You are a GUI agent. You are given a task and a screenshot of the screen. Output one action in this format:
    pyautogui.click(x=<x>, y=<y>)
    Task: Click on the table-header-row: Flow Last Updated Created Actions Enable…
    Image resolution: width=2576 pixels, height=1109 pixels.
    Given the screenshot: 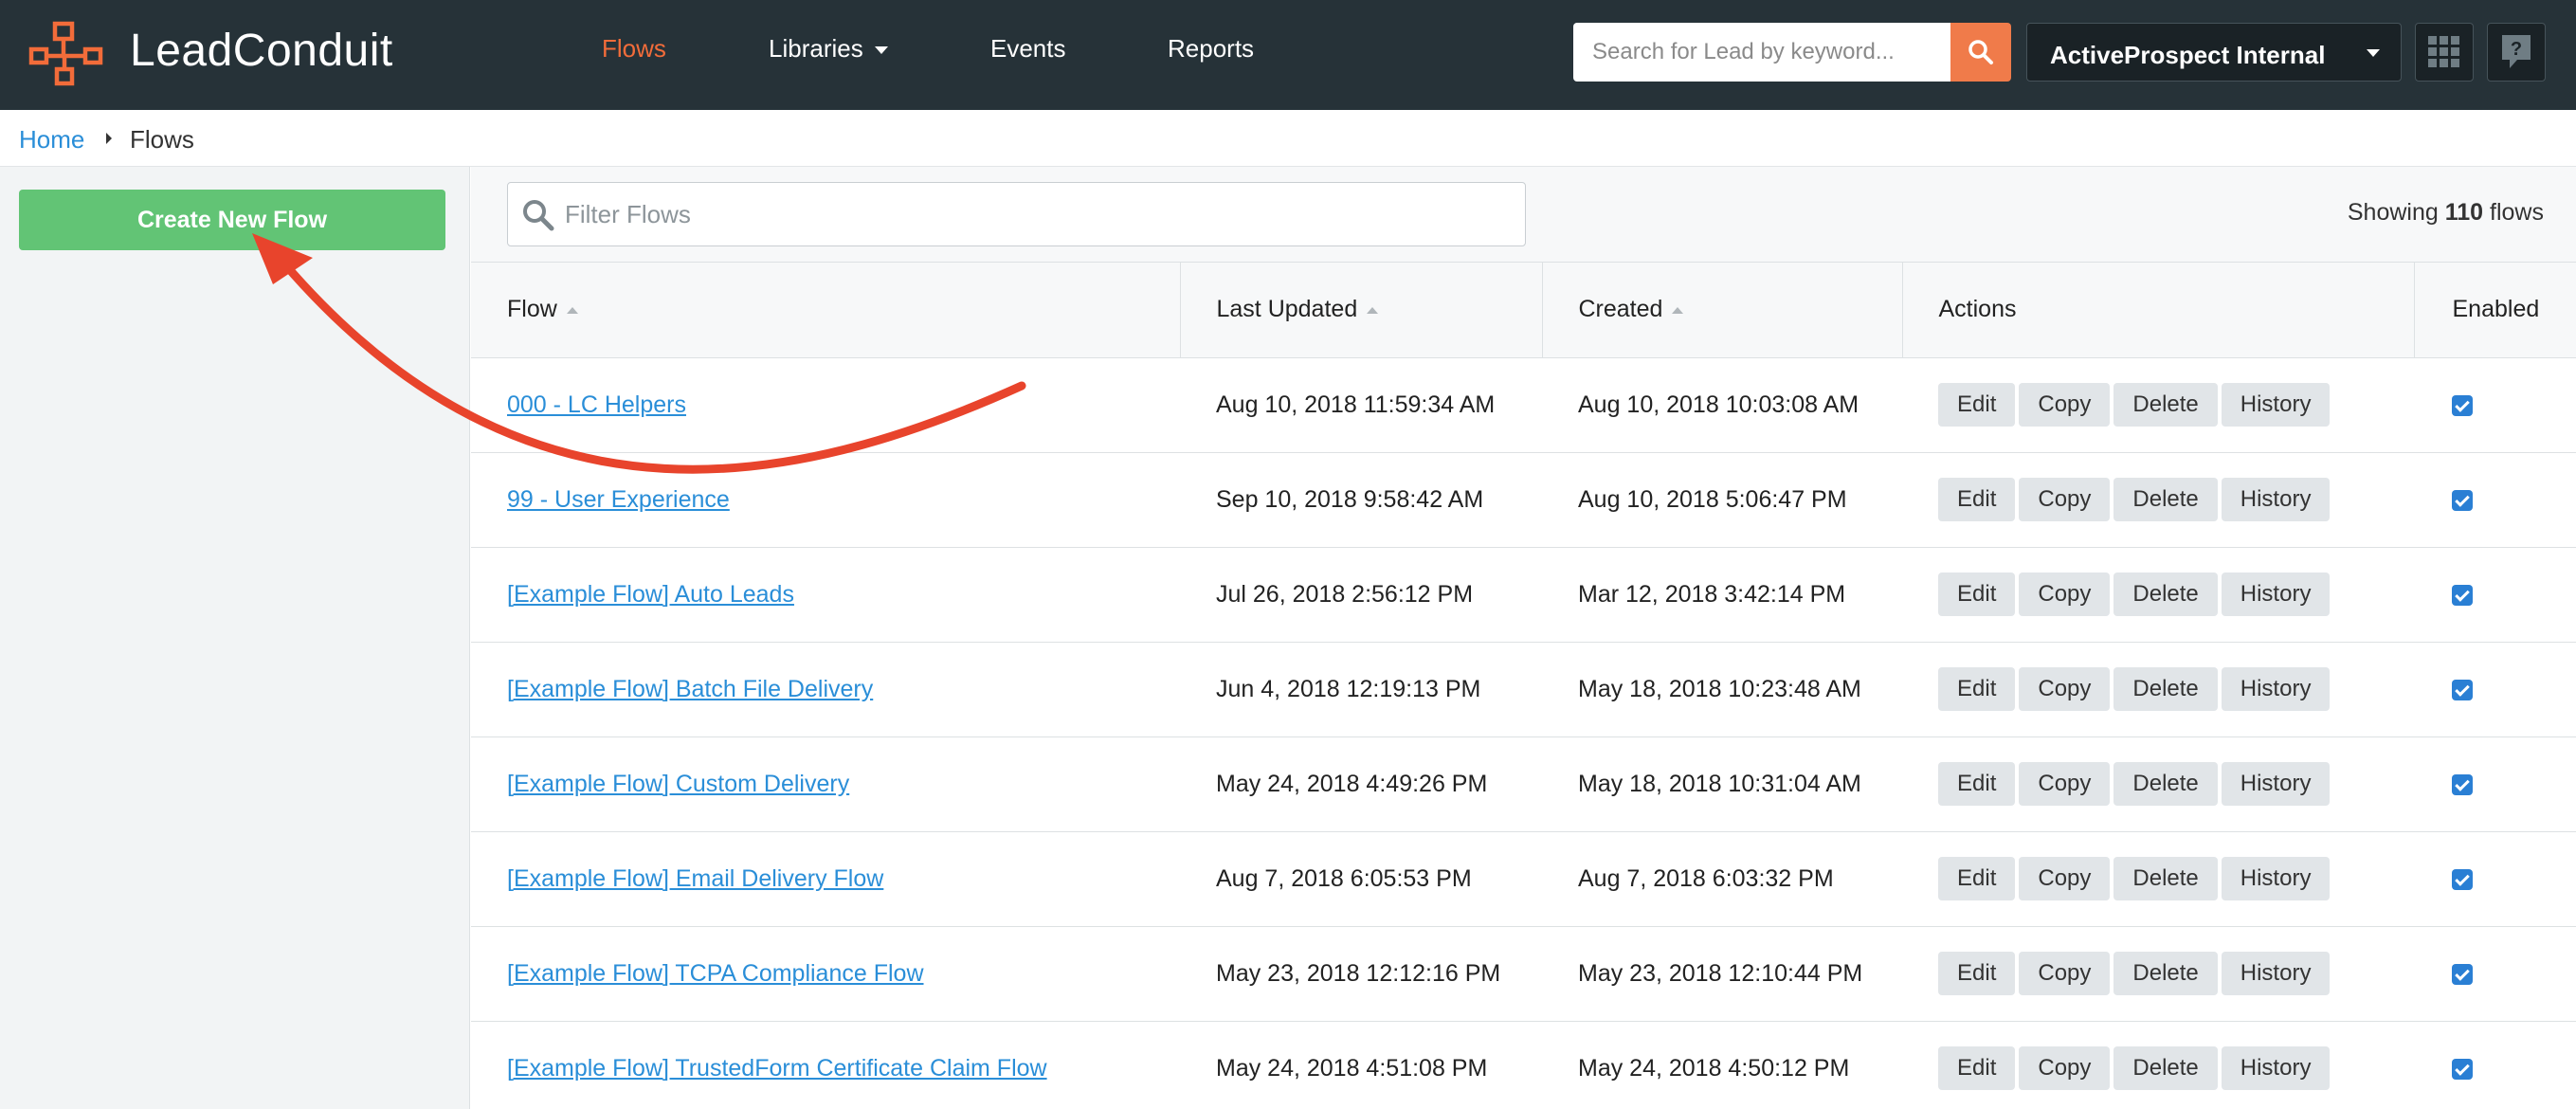 What is the action you would take?
    pyautogui.click(x=1523, y=310)
    